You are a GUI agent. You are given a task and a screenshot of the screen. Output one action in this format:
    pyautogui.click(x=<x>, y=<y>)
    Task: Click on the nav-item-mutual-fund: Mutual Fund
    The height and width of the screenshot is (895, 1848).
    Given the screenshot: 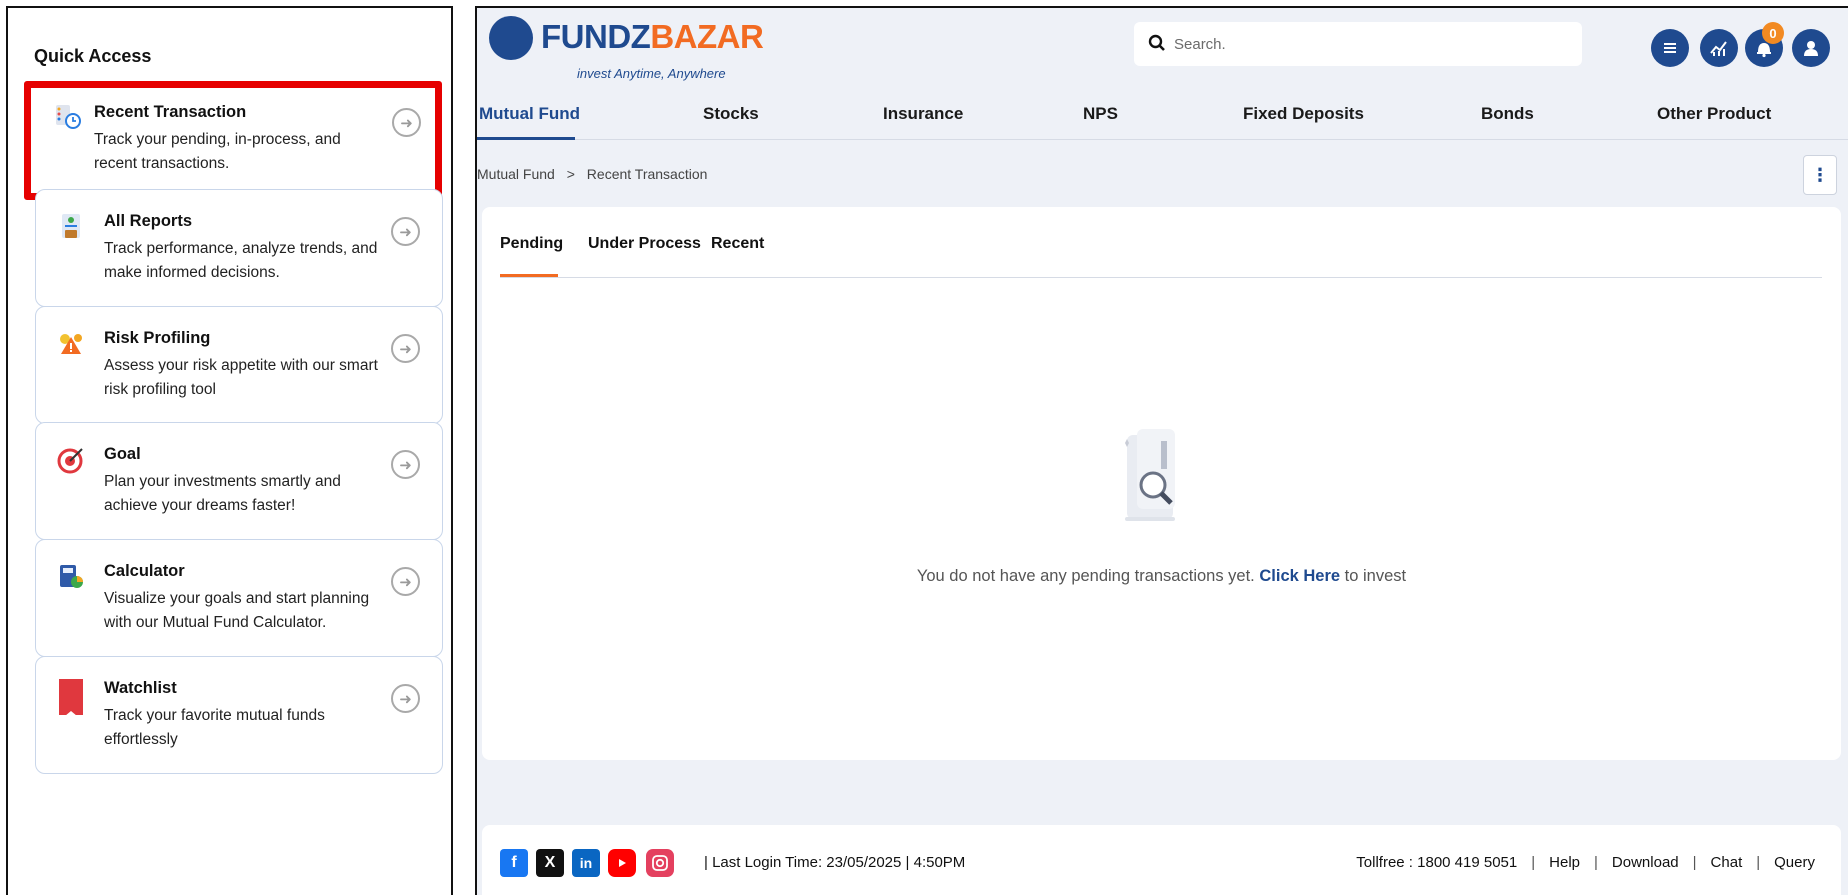 What is the action you would take?
    pyautogui.click(x=529, y=114)
    